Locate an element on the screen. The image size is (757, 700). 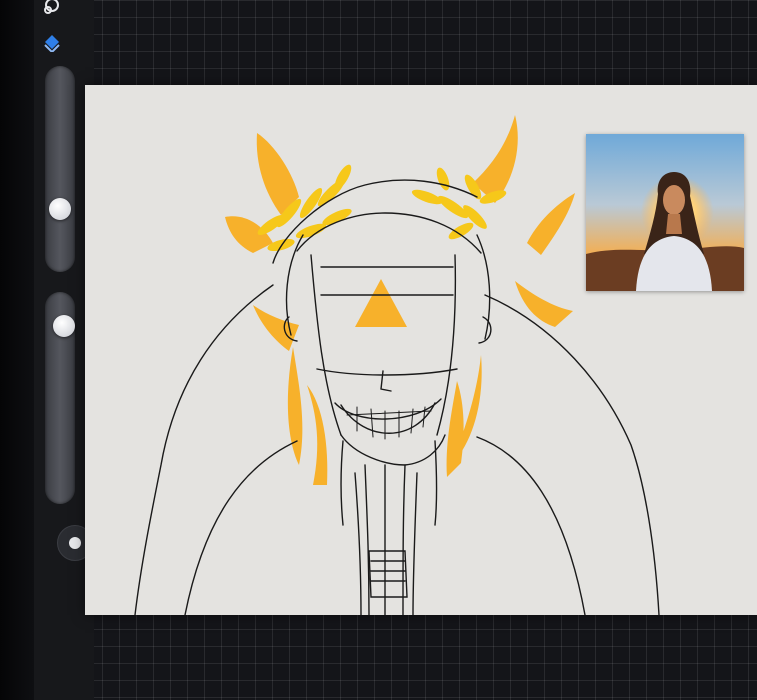
brush-size-knob is located at coordinates (60, 209).